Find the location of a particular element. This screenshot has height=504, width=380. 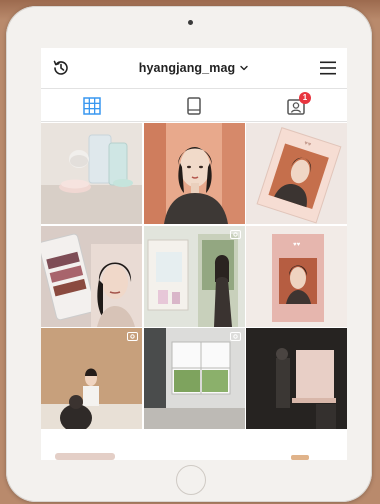

grid-icon is located at coordinates (92, 106).